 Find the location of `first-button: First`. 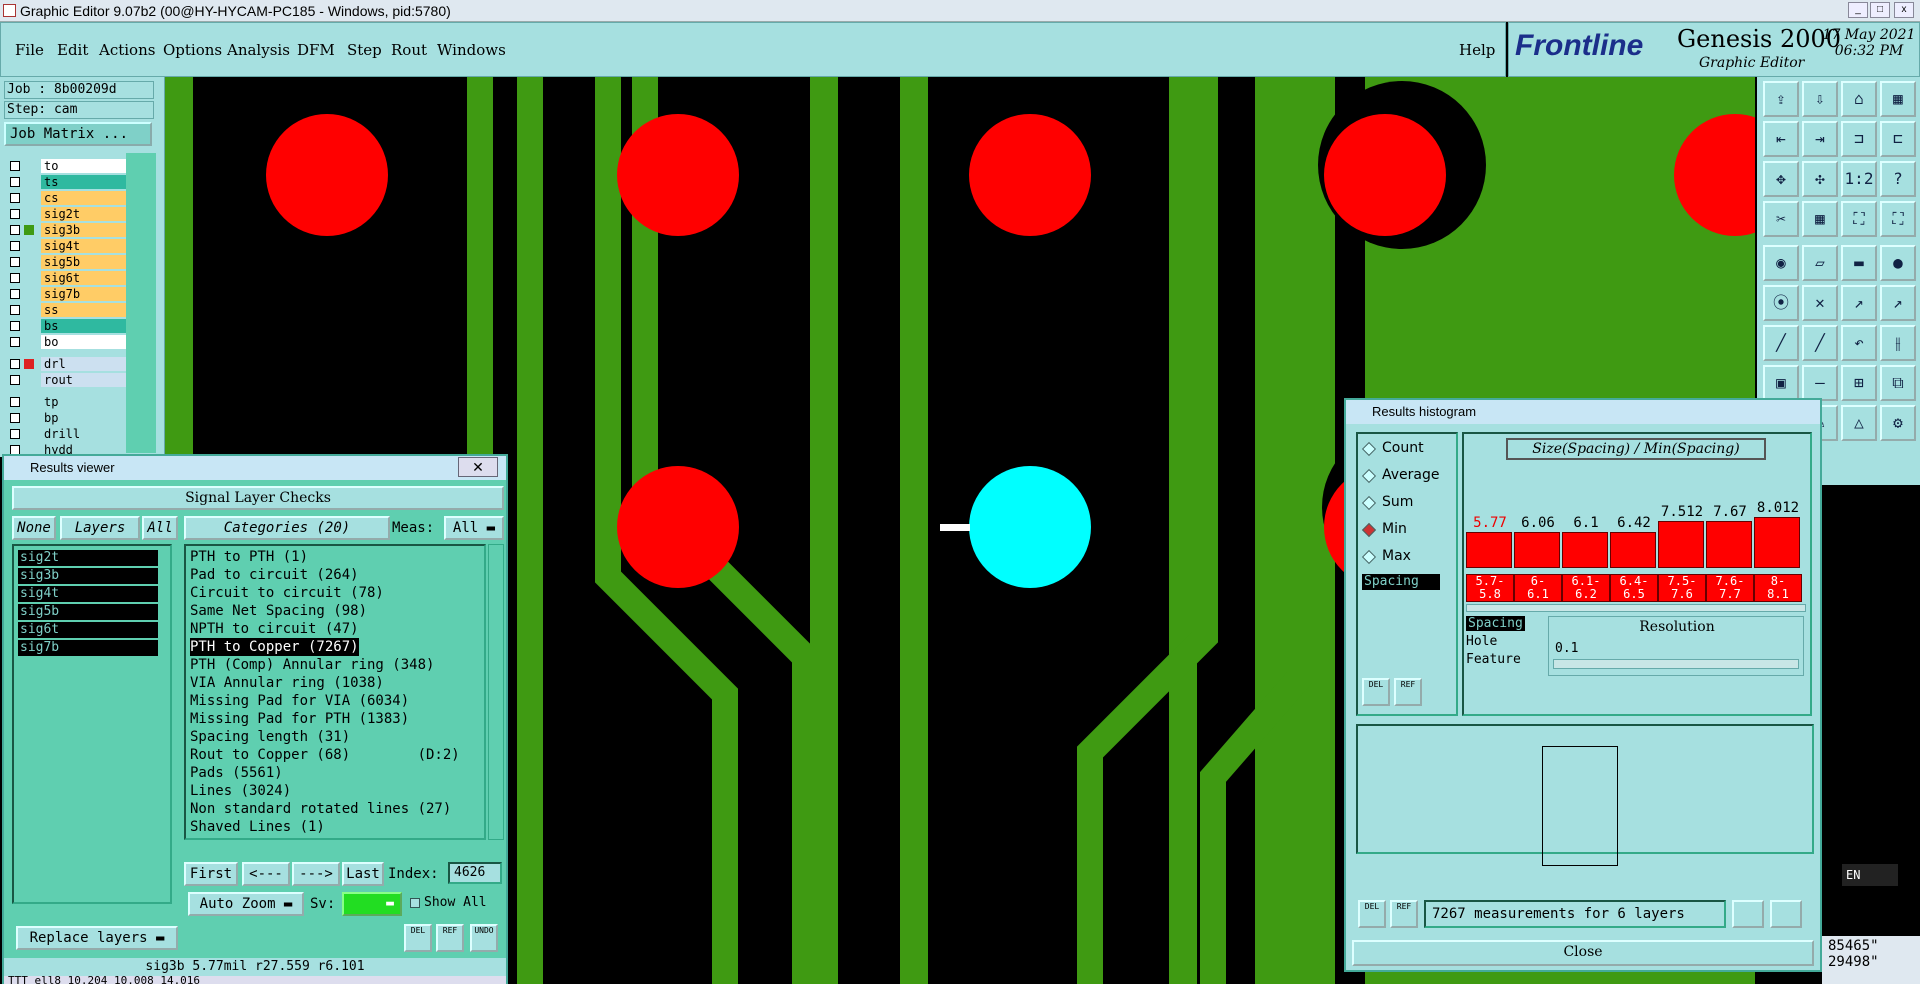

first-button: First is located at coordinates (211, 874).